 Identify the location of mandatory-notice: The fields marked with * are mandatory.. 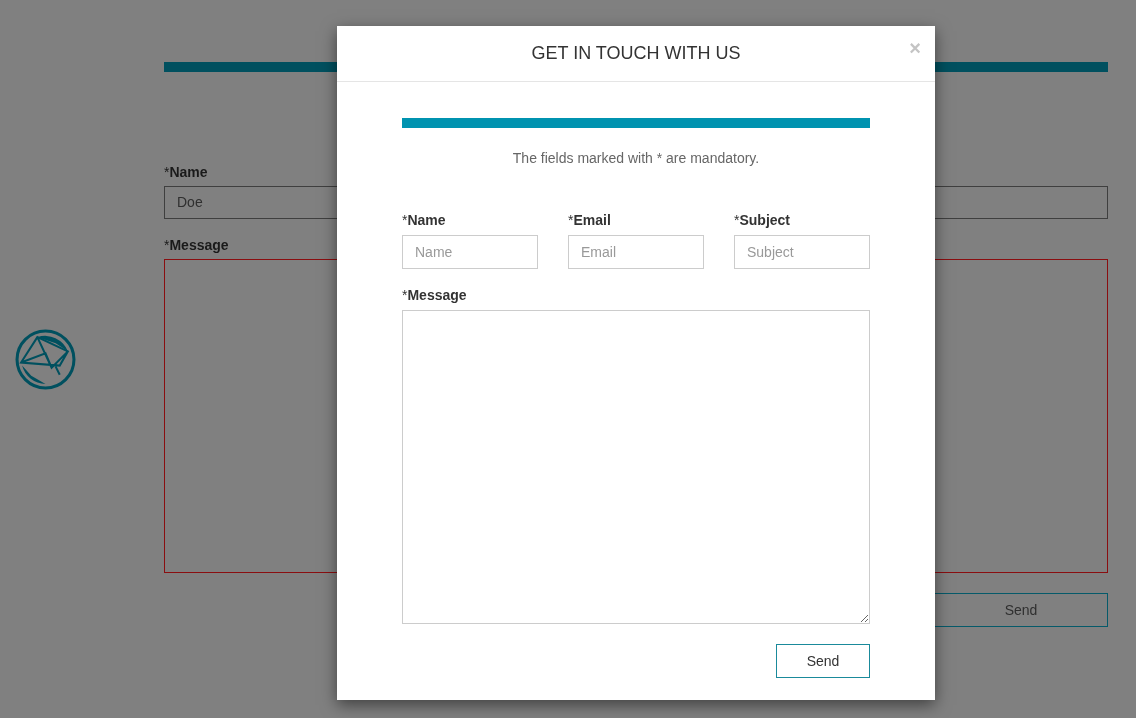
(636, 158).